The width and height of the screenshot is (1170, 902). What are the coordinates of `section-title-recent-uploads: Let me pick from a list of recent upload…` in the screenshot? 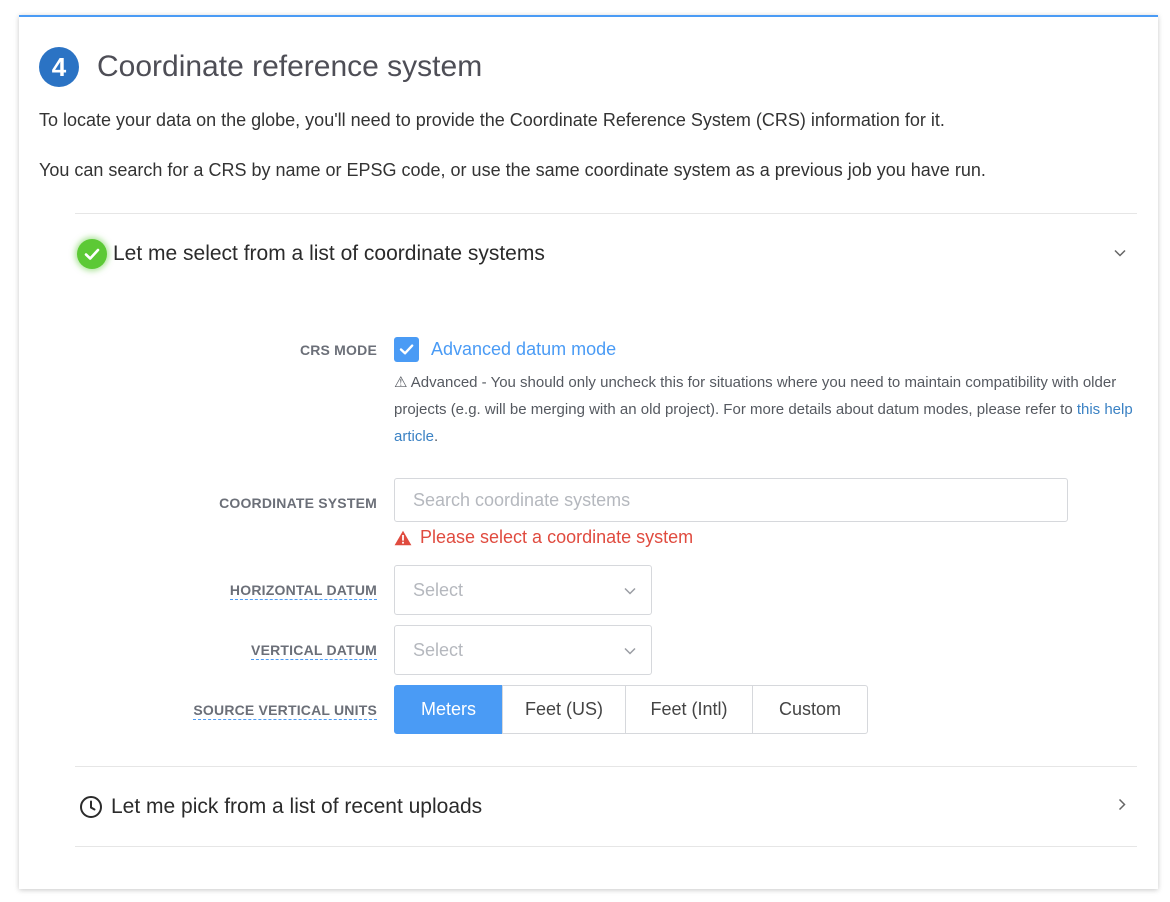 It's located at (297, 806).